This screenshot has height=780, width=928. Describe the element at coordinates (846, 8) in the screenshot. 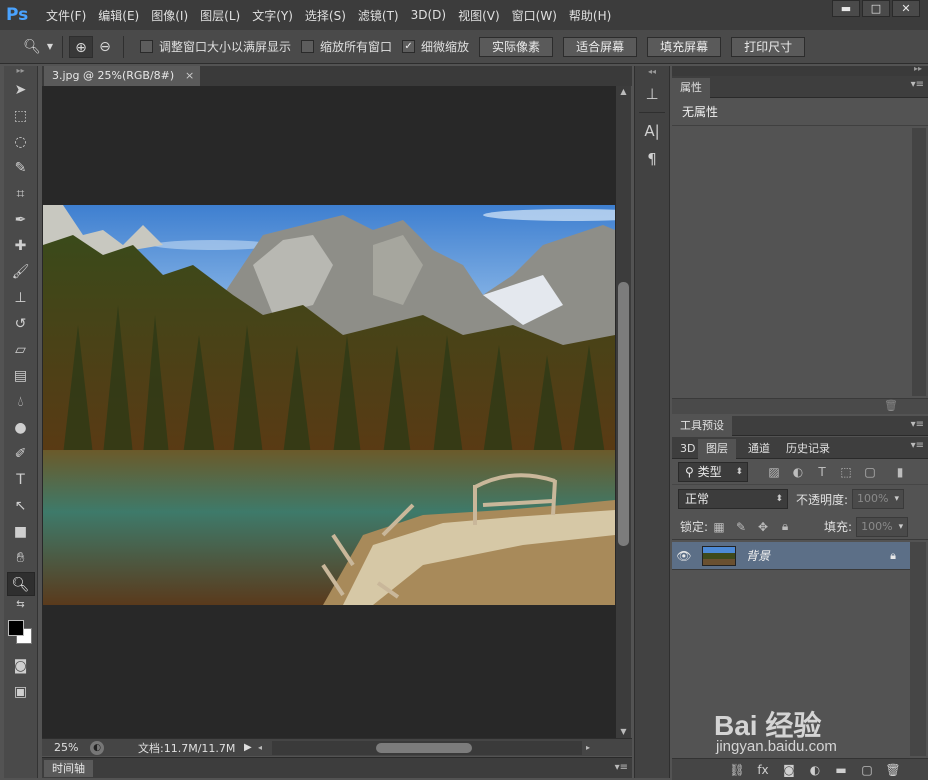

I see `minimize-button: ▬` at that location.